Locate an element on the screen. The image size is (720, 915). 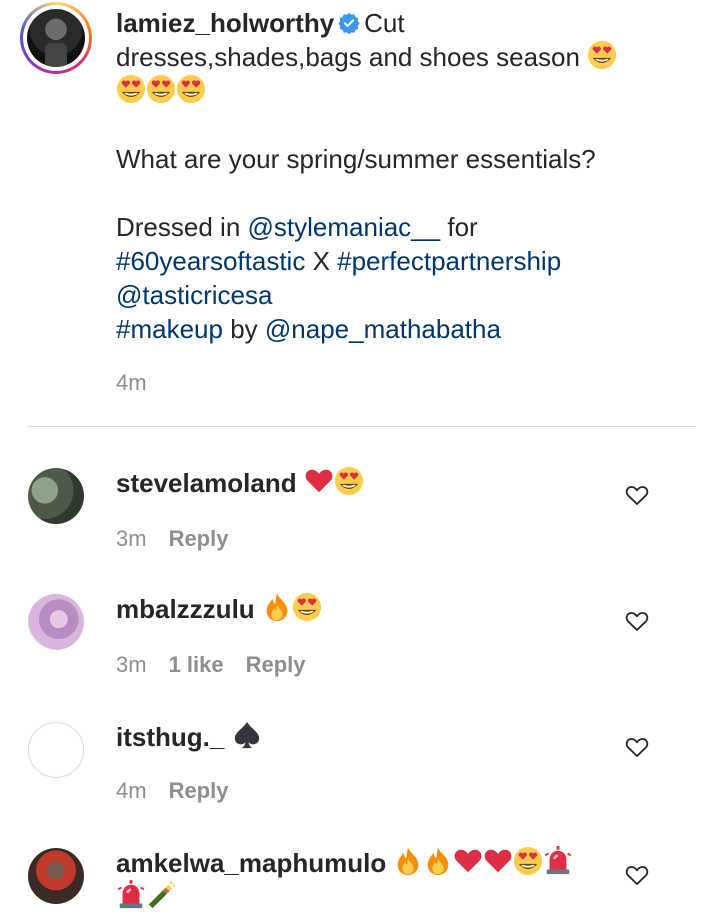
comment-username: amkelwa_maphumulo is located at coordinates (251, 863).